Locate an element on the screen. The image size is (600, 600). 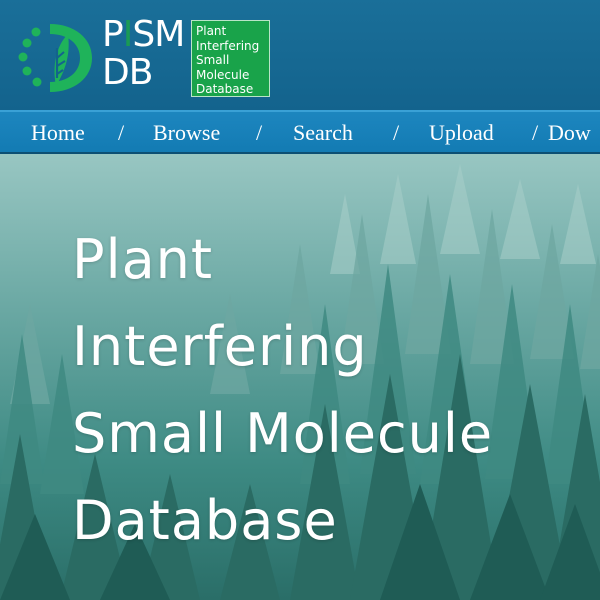
plant-leaf-circle-logo-icon is located at coordinates (58, 58).